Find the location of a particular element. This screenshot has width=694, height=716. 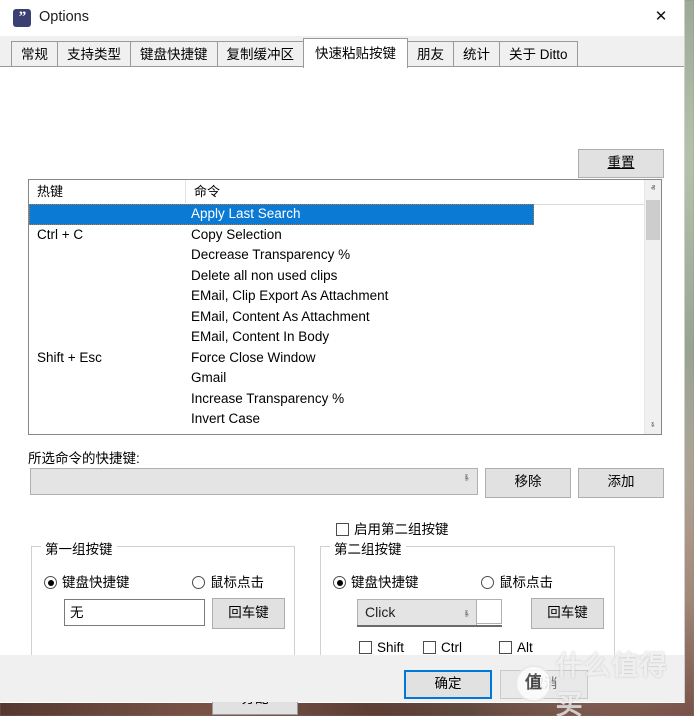

reset-button: 重置 is located at coordinates (621, 163).